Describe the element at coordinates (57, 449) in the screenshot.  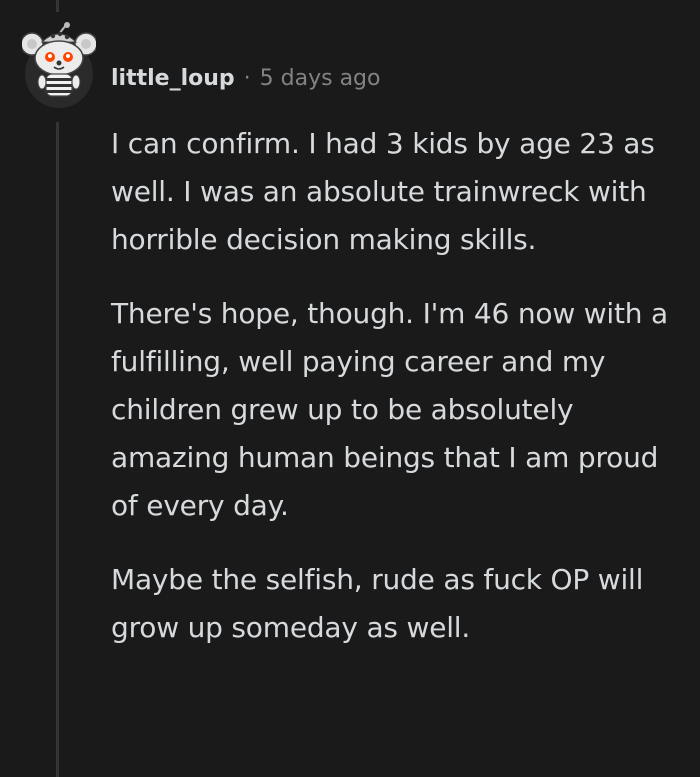
I see `thread-collapse-line` at that location.